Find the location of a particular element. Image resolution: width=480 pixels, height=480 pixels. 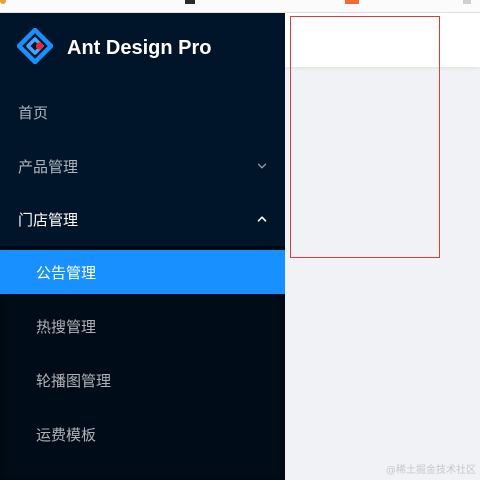

sidebar-item-label: 公告管理 is located at coordinates (66, 272).